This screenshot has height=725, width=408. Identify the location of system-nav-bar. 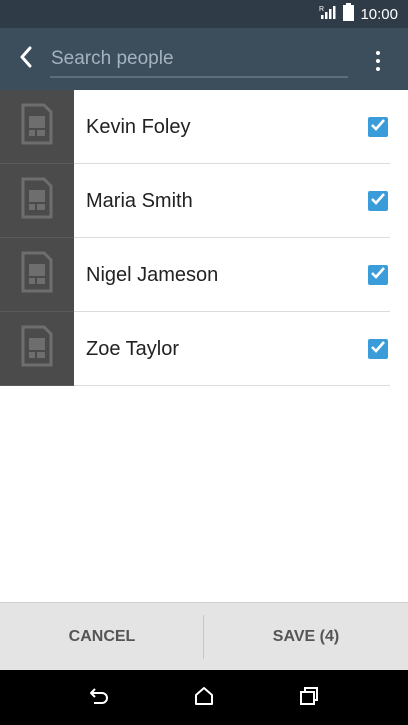
(204, 697).